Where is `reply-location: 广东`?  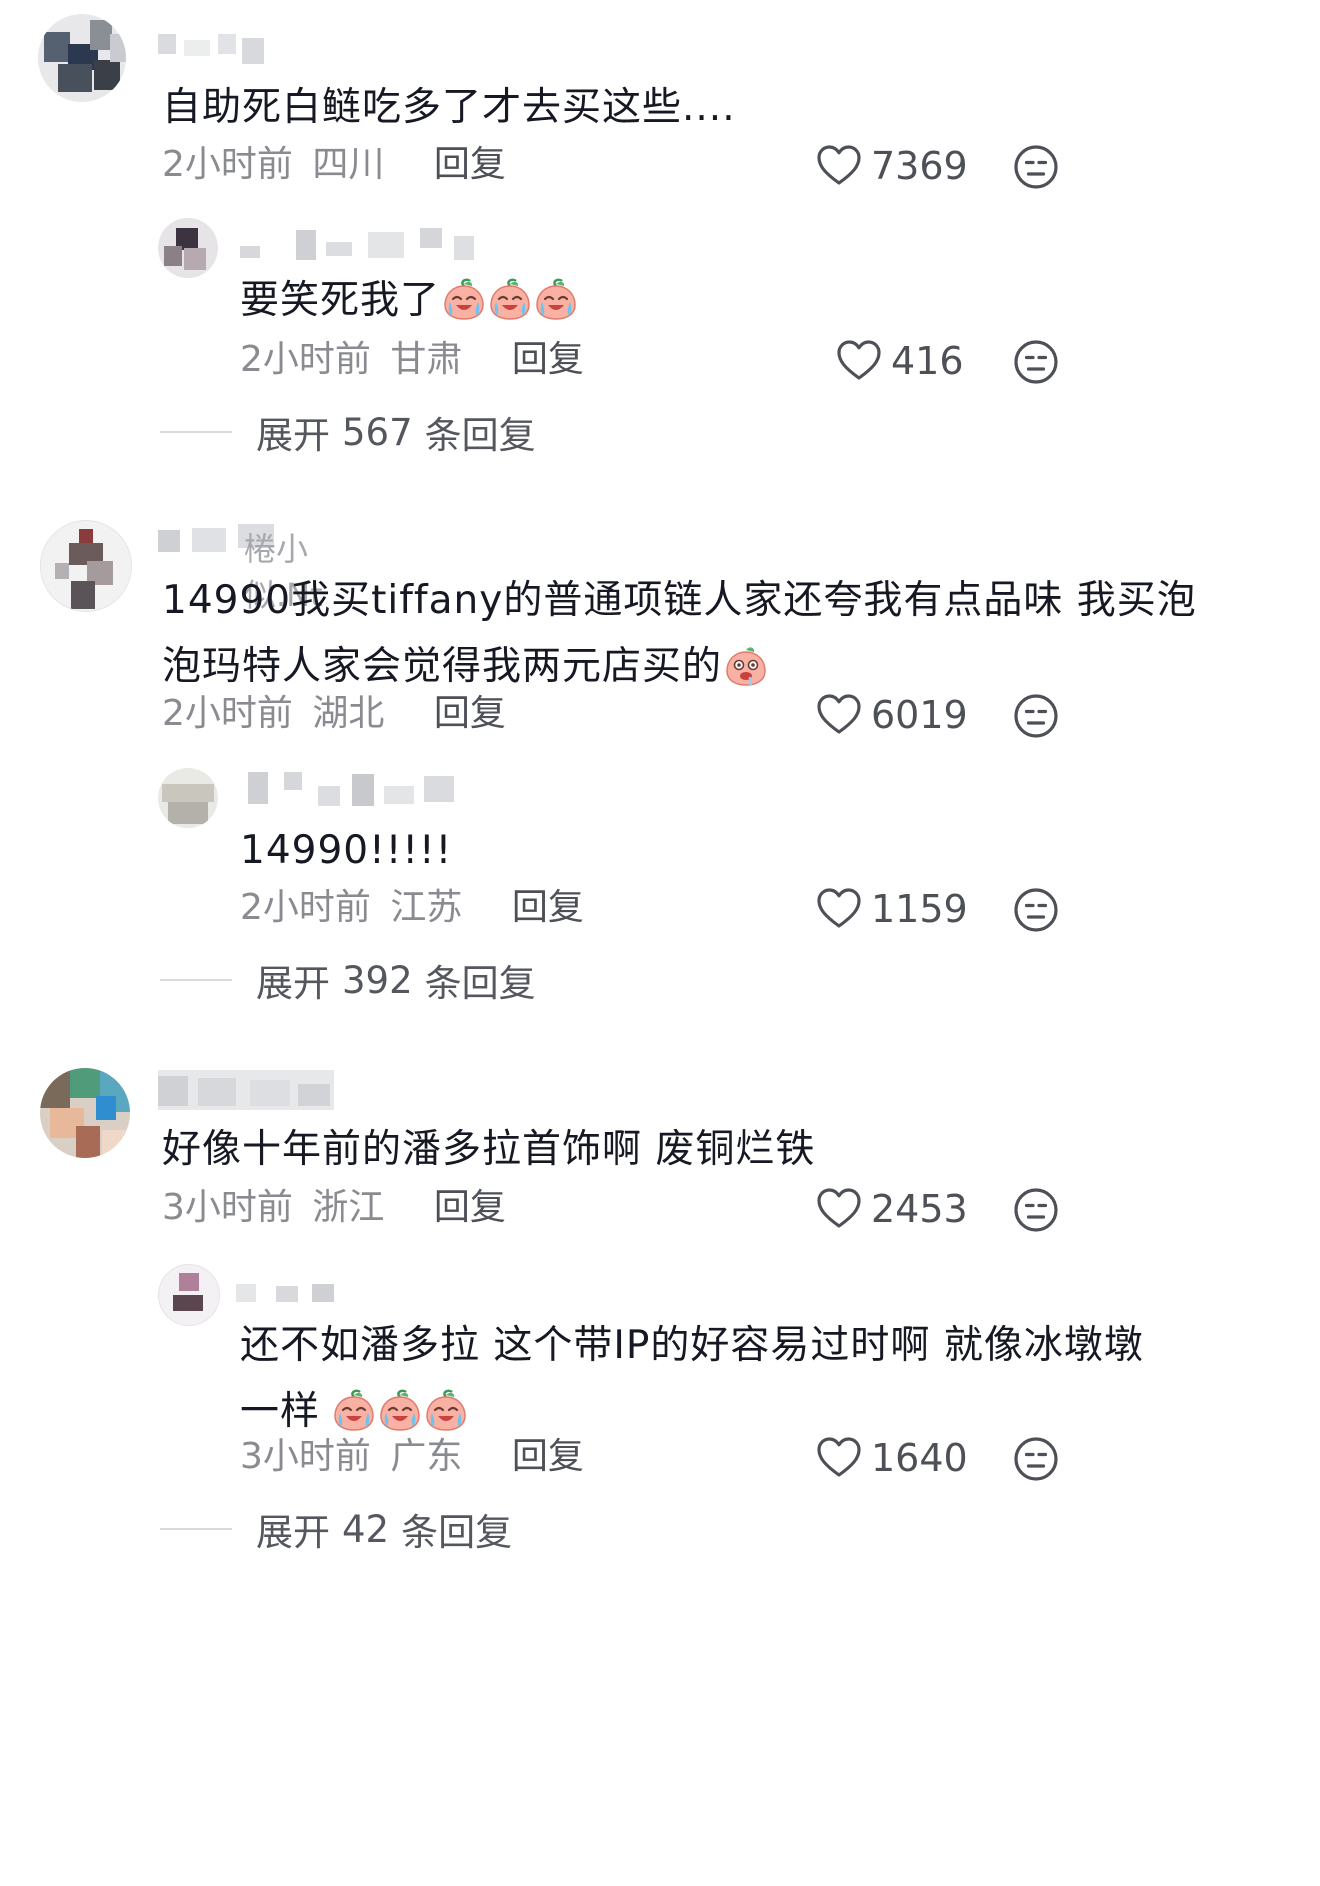 reply-location: 广东 is located at coordinates (426, 1456).